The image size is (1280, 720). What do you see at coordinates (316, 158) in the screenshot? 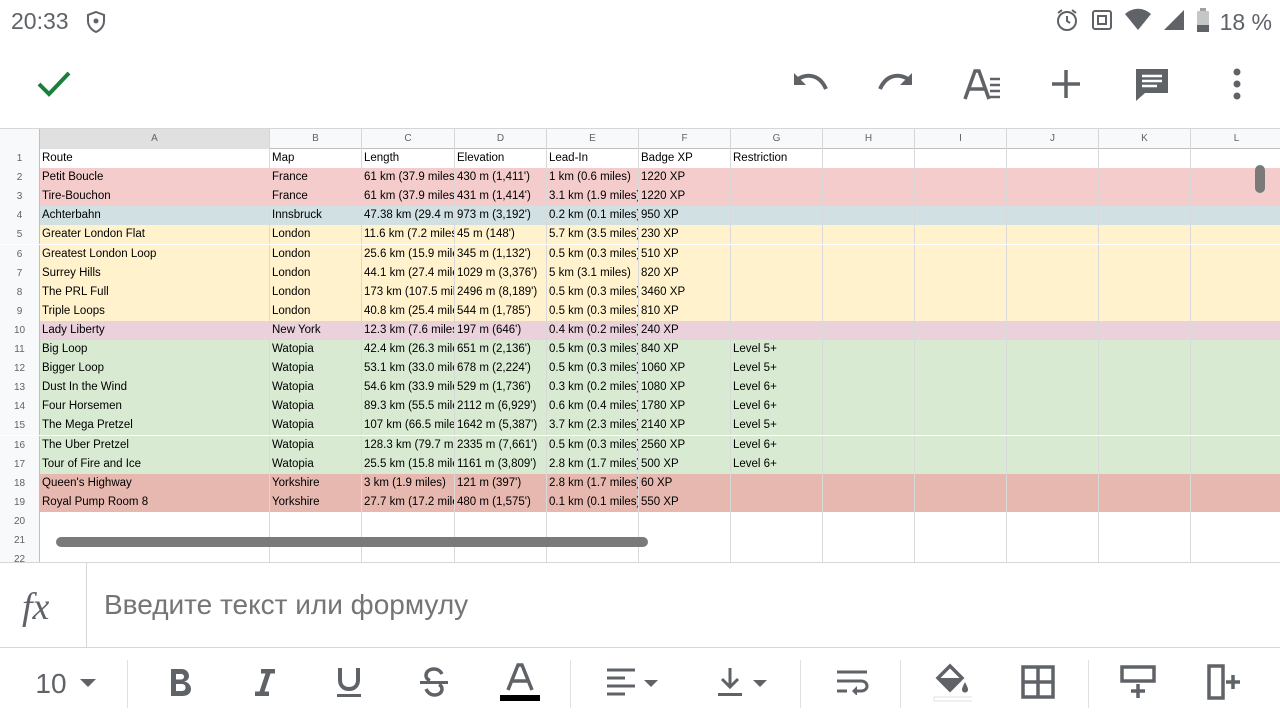
I see `cell: Map` at bounding box center [316, 158].